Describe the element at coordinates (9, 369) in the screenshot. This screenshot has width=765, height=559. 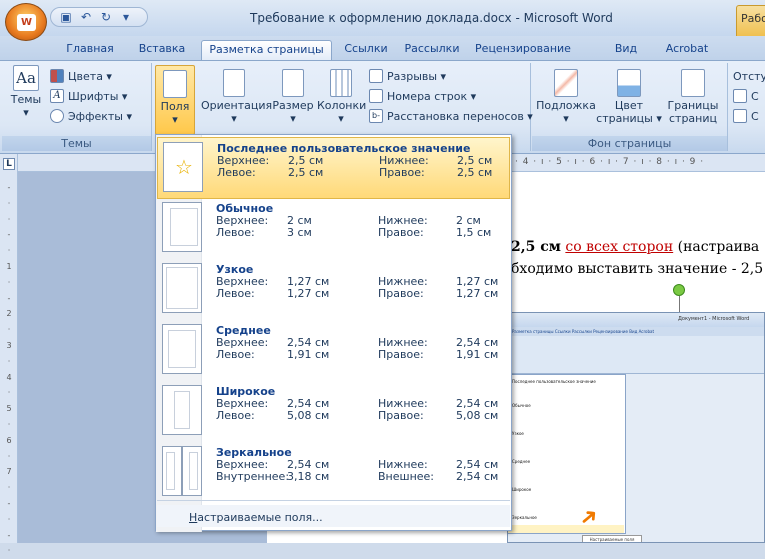
I see `vertical-ruler-ticks: - · · - · 1 · -2 · 3 · 4 · 5 · 6 · 7 · - · - ·` at that location.